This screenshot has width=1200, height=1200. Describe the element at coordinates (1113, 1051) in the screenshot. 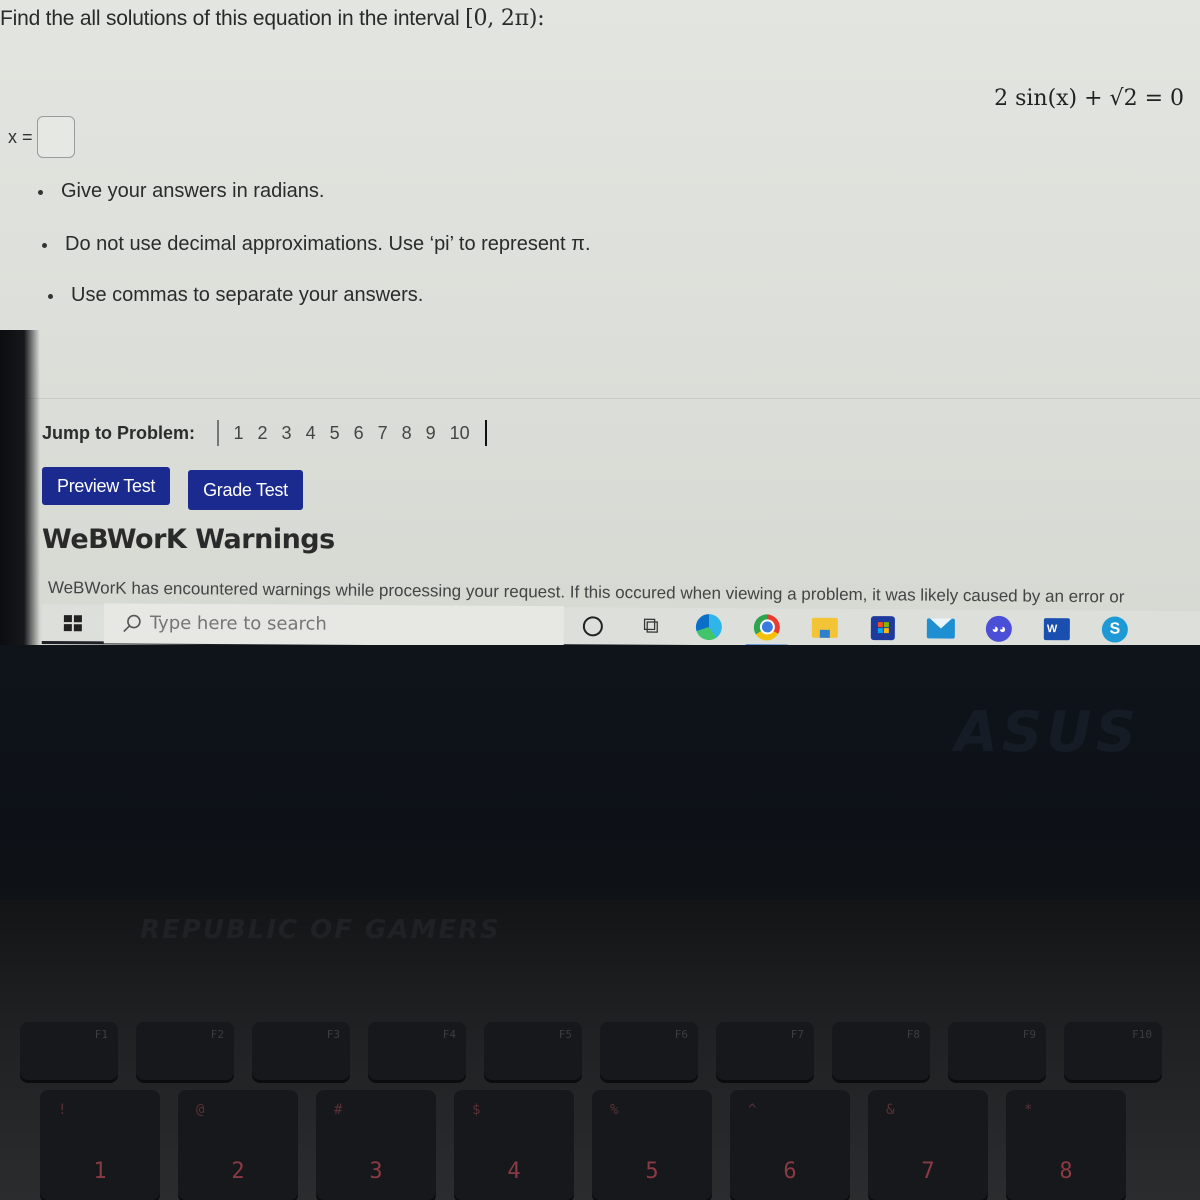

I see `key-f10: F10` at that location.